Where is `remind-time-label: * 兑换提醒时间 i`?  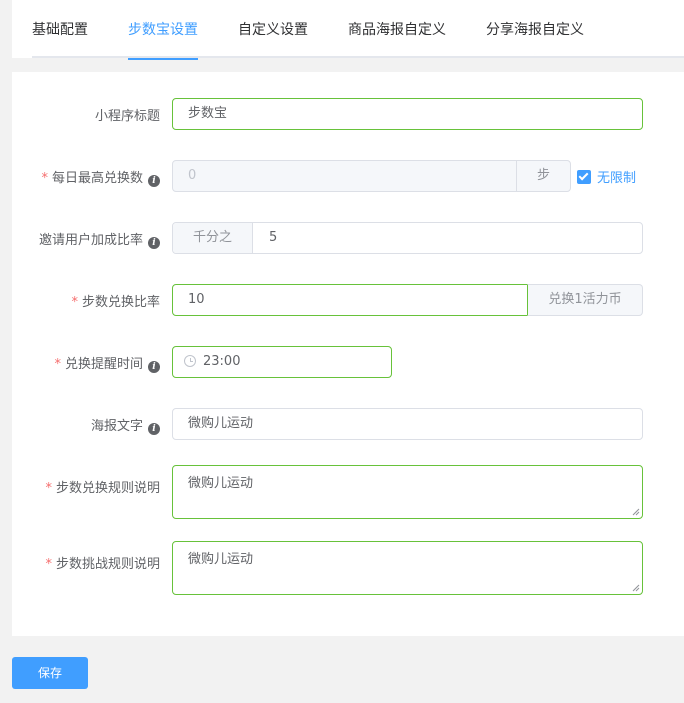 remind-time-label: * 兑换提醒时间 i is located at coordinates (86, 363).